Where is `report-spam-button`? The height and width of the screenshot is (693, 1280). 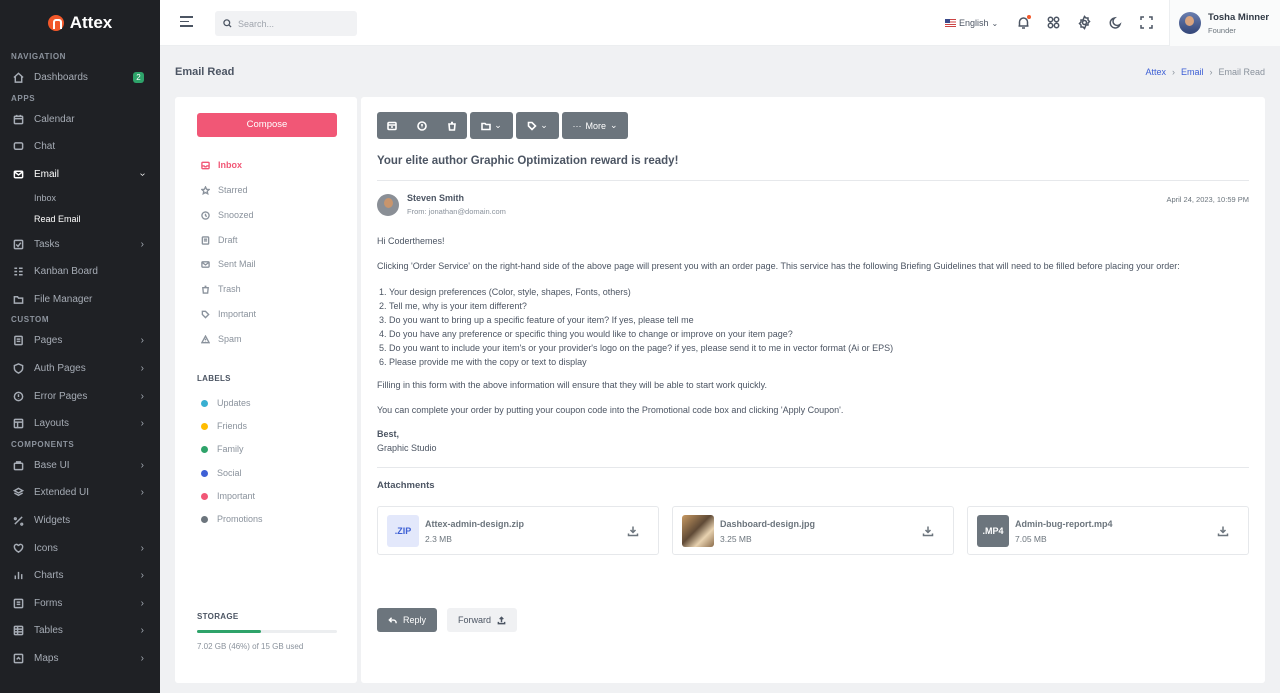
report-spam-button is located at coordinates (422, 125).